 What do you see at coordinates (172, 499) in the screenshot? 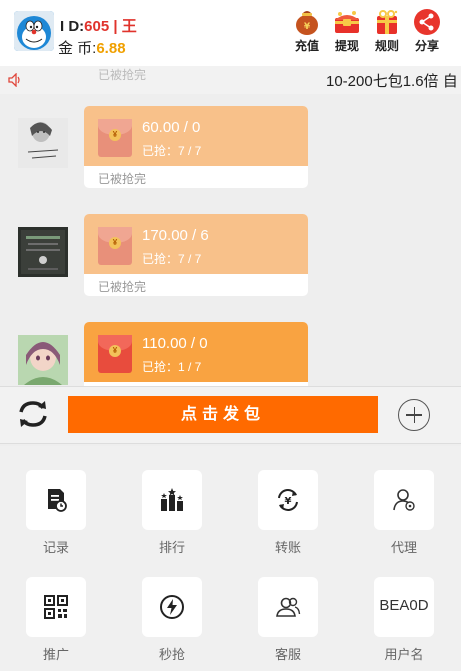
I see `ranking-icon` at bounding box center [172, 499].